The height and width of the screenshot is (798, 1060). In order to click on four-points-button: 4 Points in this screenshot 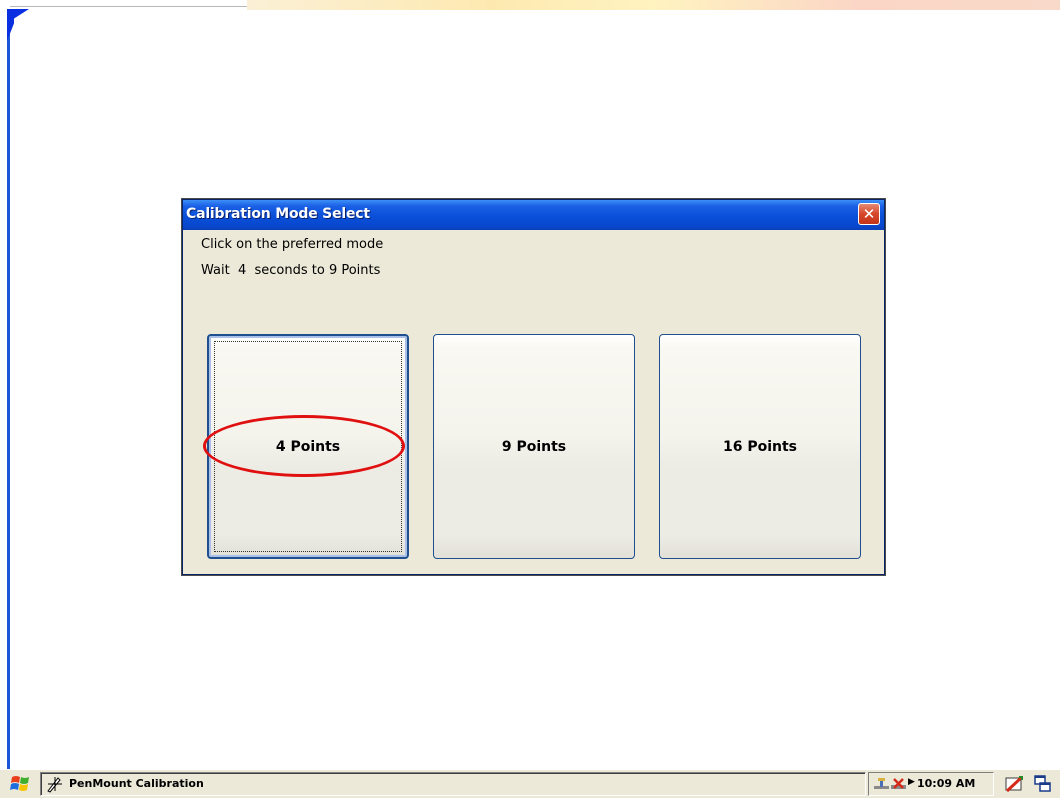, I will do `click(308, 446)`.